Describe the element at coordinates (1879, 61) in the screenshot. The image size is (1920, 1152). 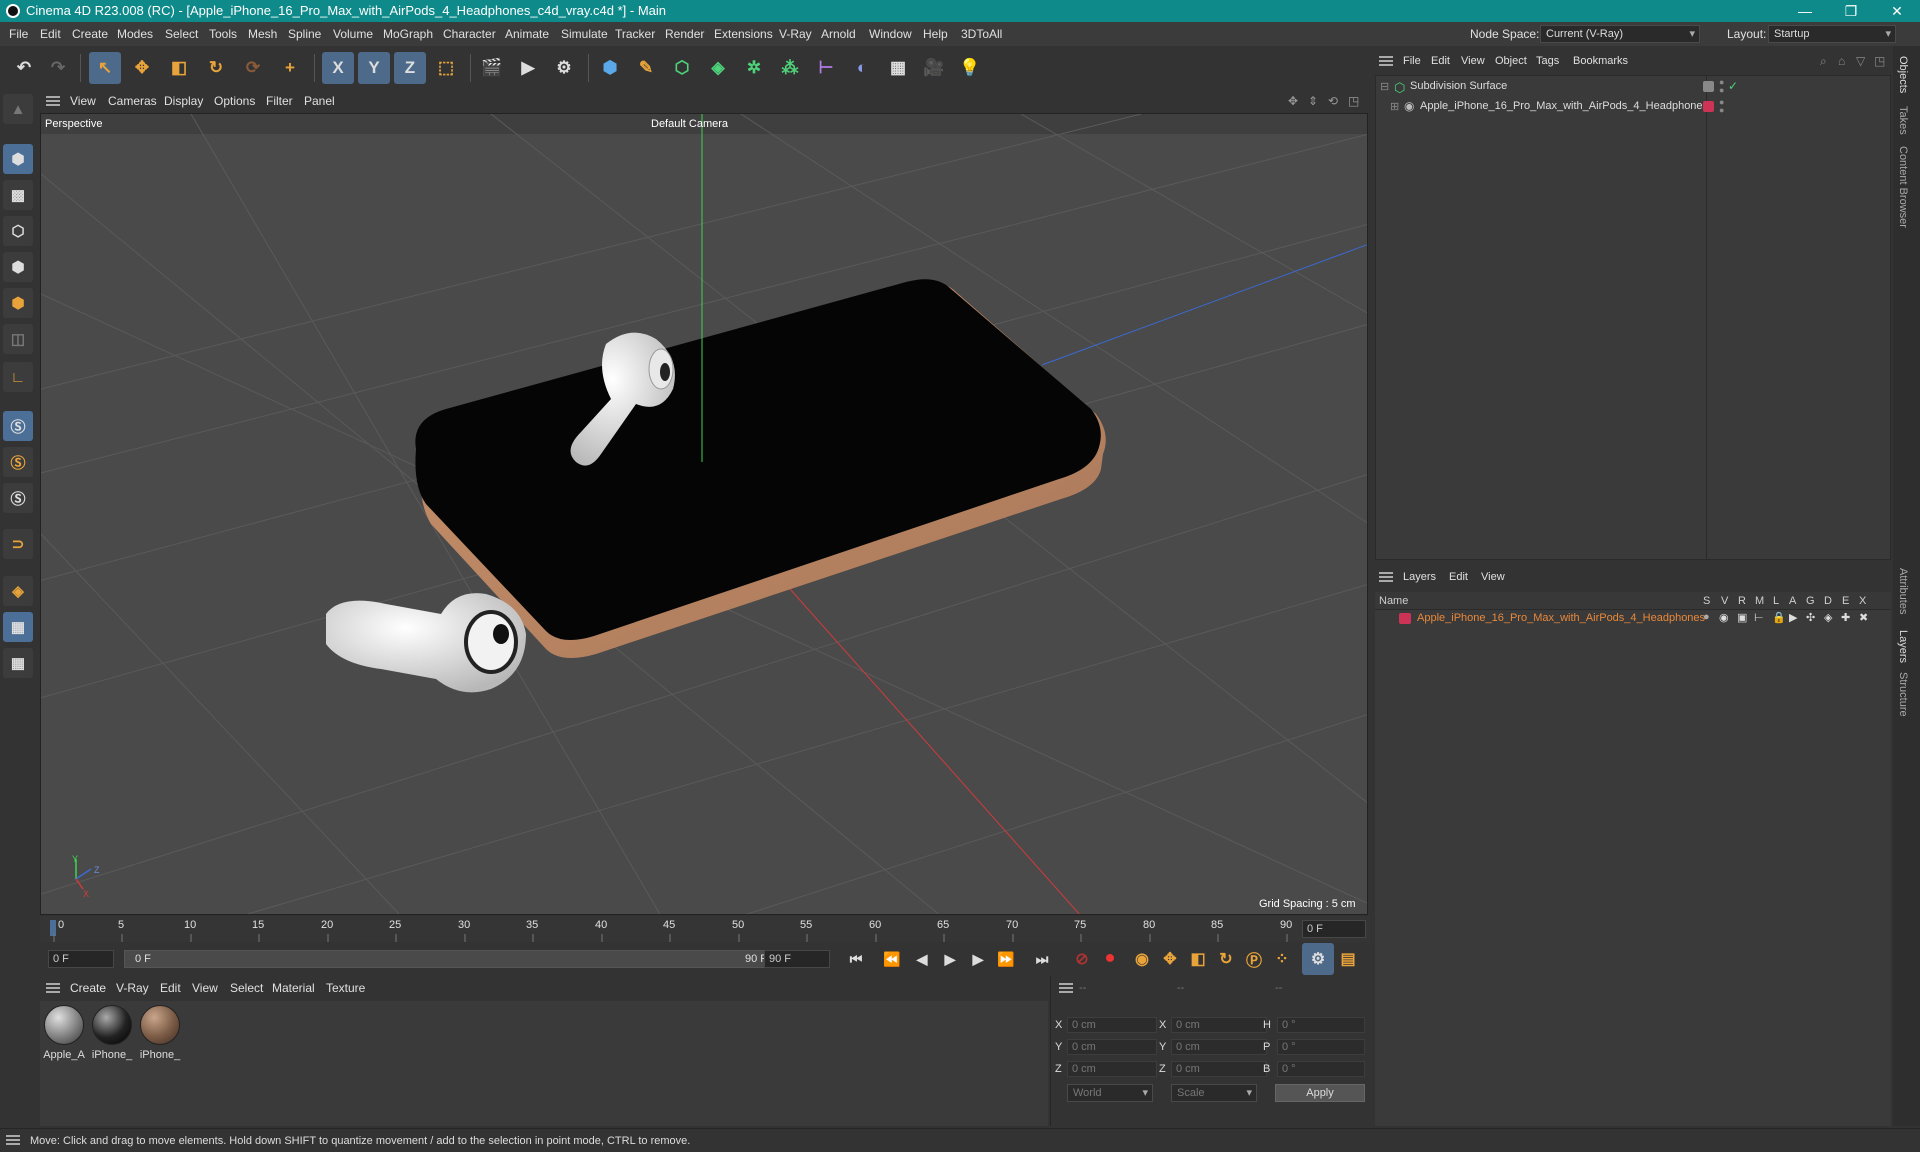
I see `new-window-icon: ◳` at that location.